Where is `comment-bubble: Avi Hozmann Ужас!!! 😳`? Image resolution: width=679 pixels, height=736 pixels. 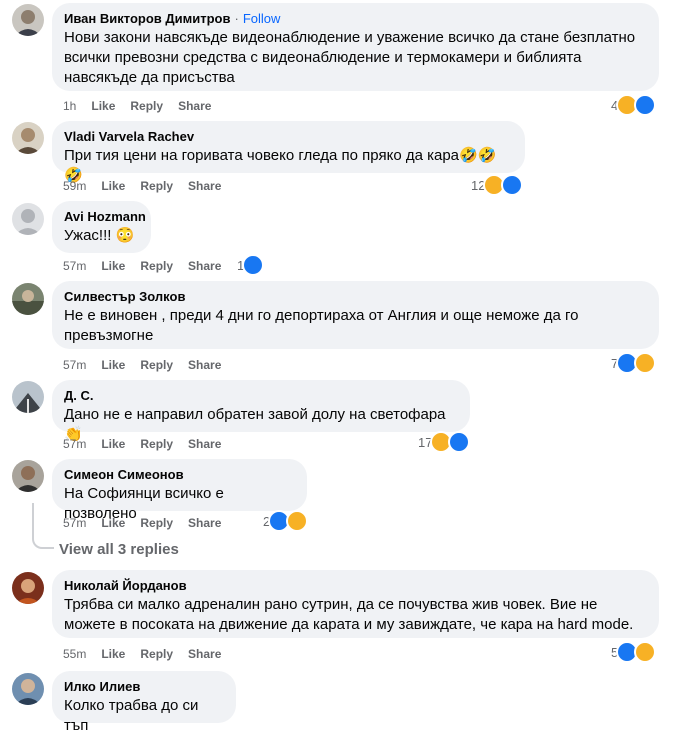 comment-bubble: Avi Hozmann Ужас!!! 😳 is located at coordinates (101, 227).